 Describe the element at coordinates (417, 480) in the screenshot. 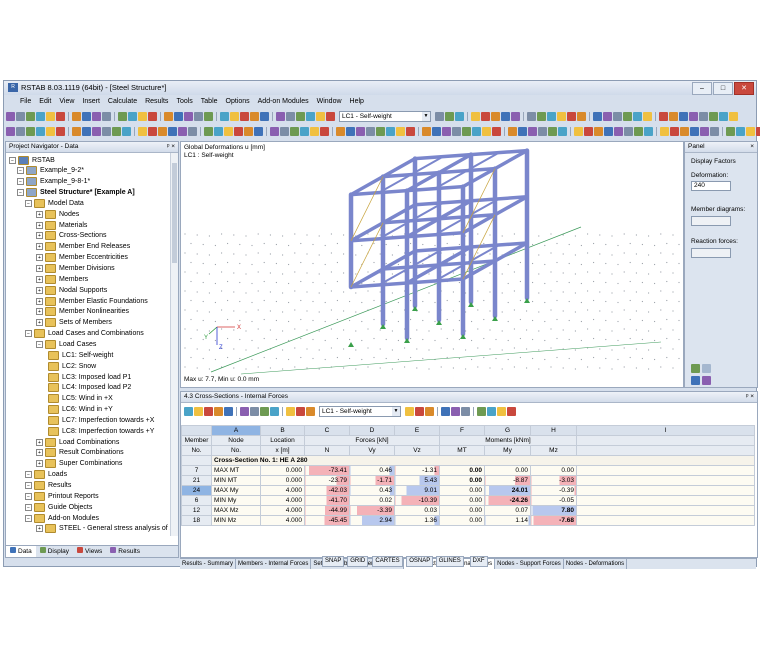

I see `cell-vz: 5.43` at that location.